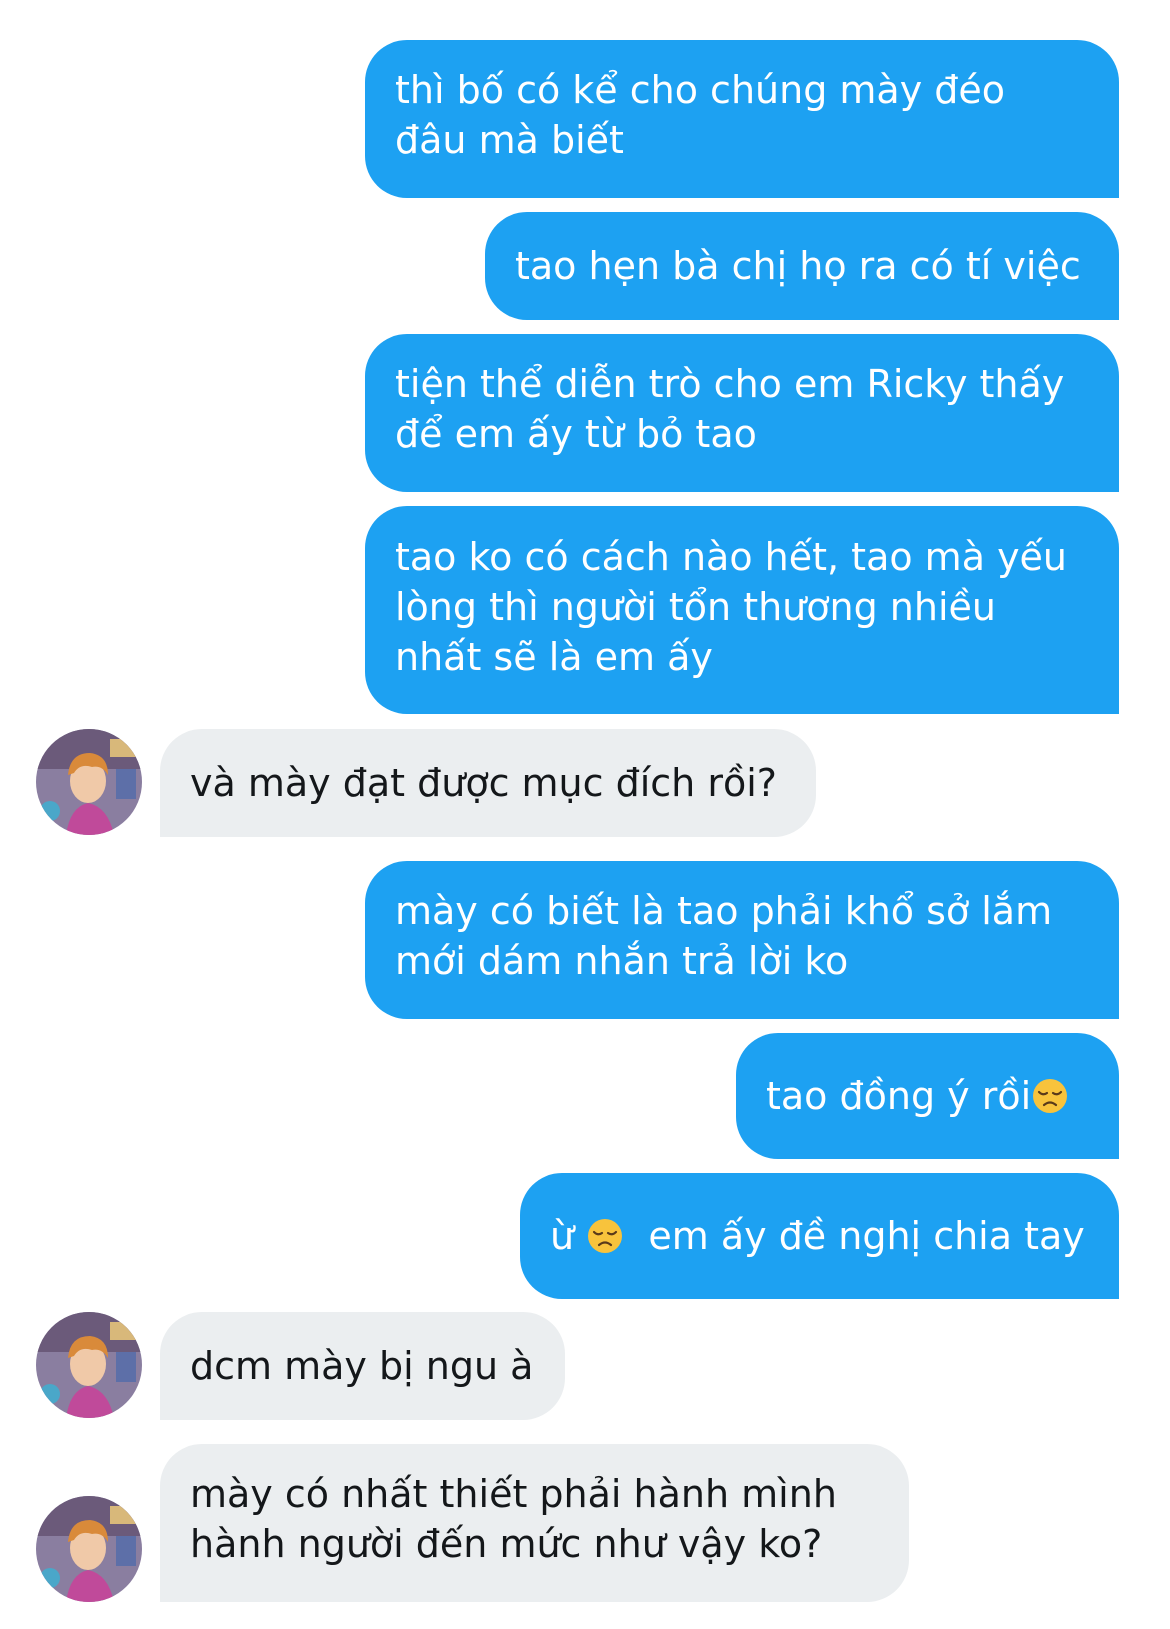 The image size is (1170, 1629). I want to click on message-line: mới dám nhắn trả lời ko, so click(622, 961).